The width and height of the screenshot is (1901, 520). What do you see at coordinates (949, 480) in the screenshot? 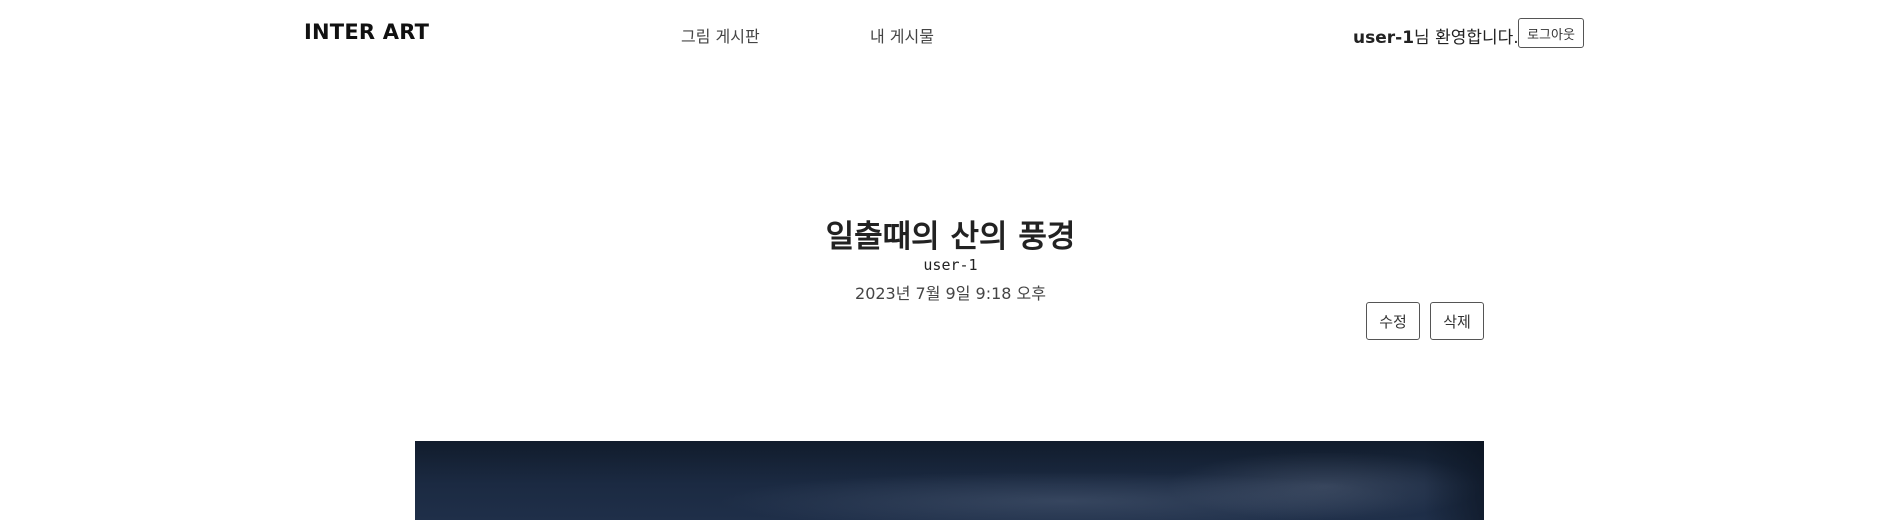
I see `post-image` at bounding box center [949, 480].